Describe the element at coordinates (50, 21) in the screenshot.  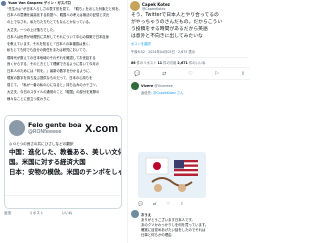
I see `text-line: の上でなされ、私たちたちもとてもなんとかなっている。` at that location.